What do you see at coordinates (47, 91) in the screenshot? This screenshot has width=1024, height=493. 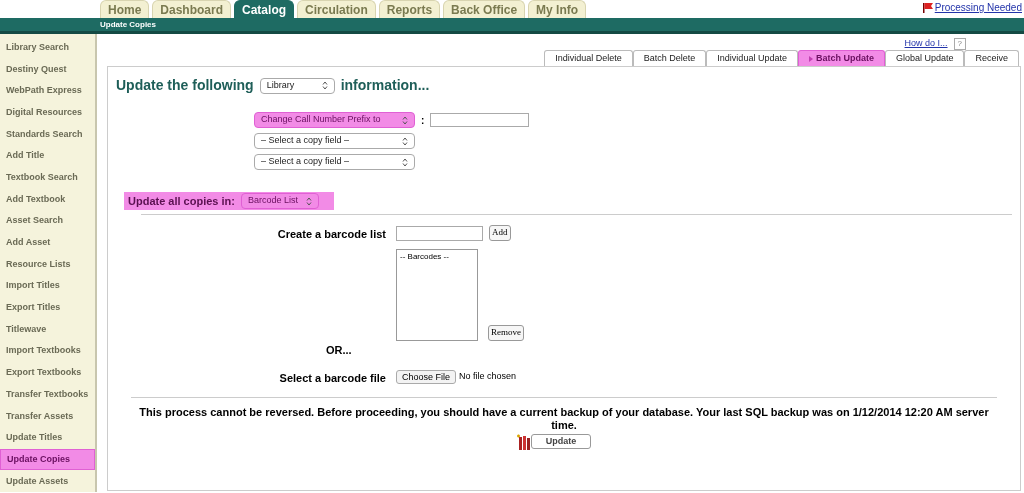 I see `sidebar-item: WebPath Express` at bounding box center [47, 91].